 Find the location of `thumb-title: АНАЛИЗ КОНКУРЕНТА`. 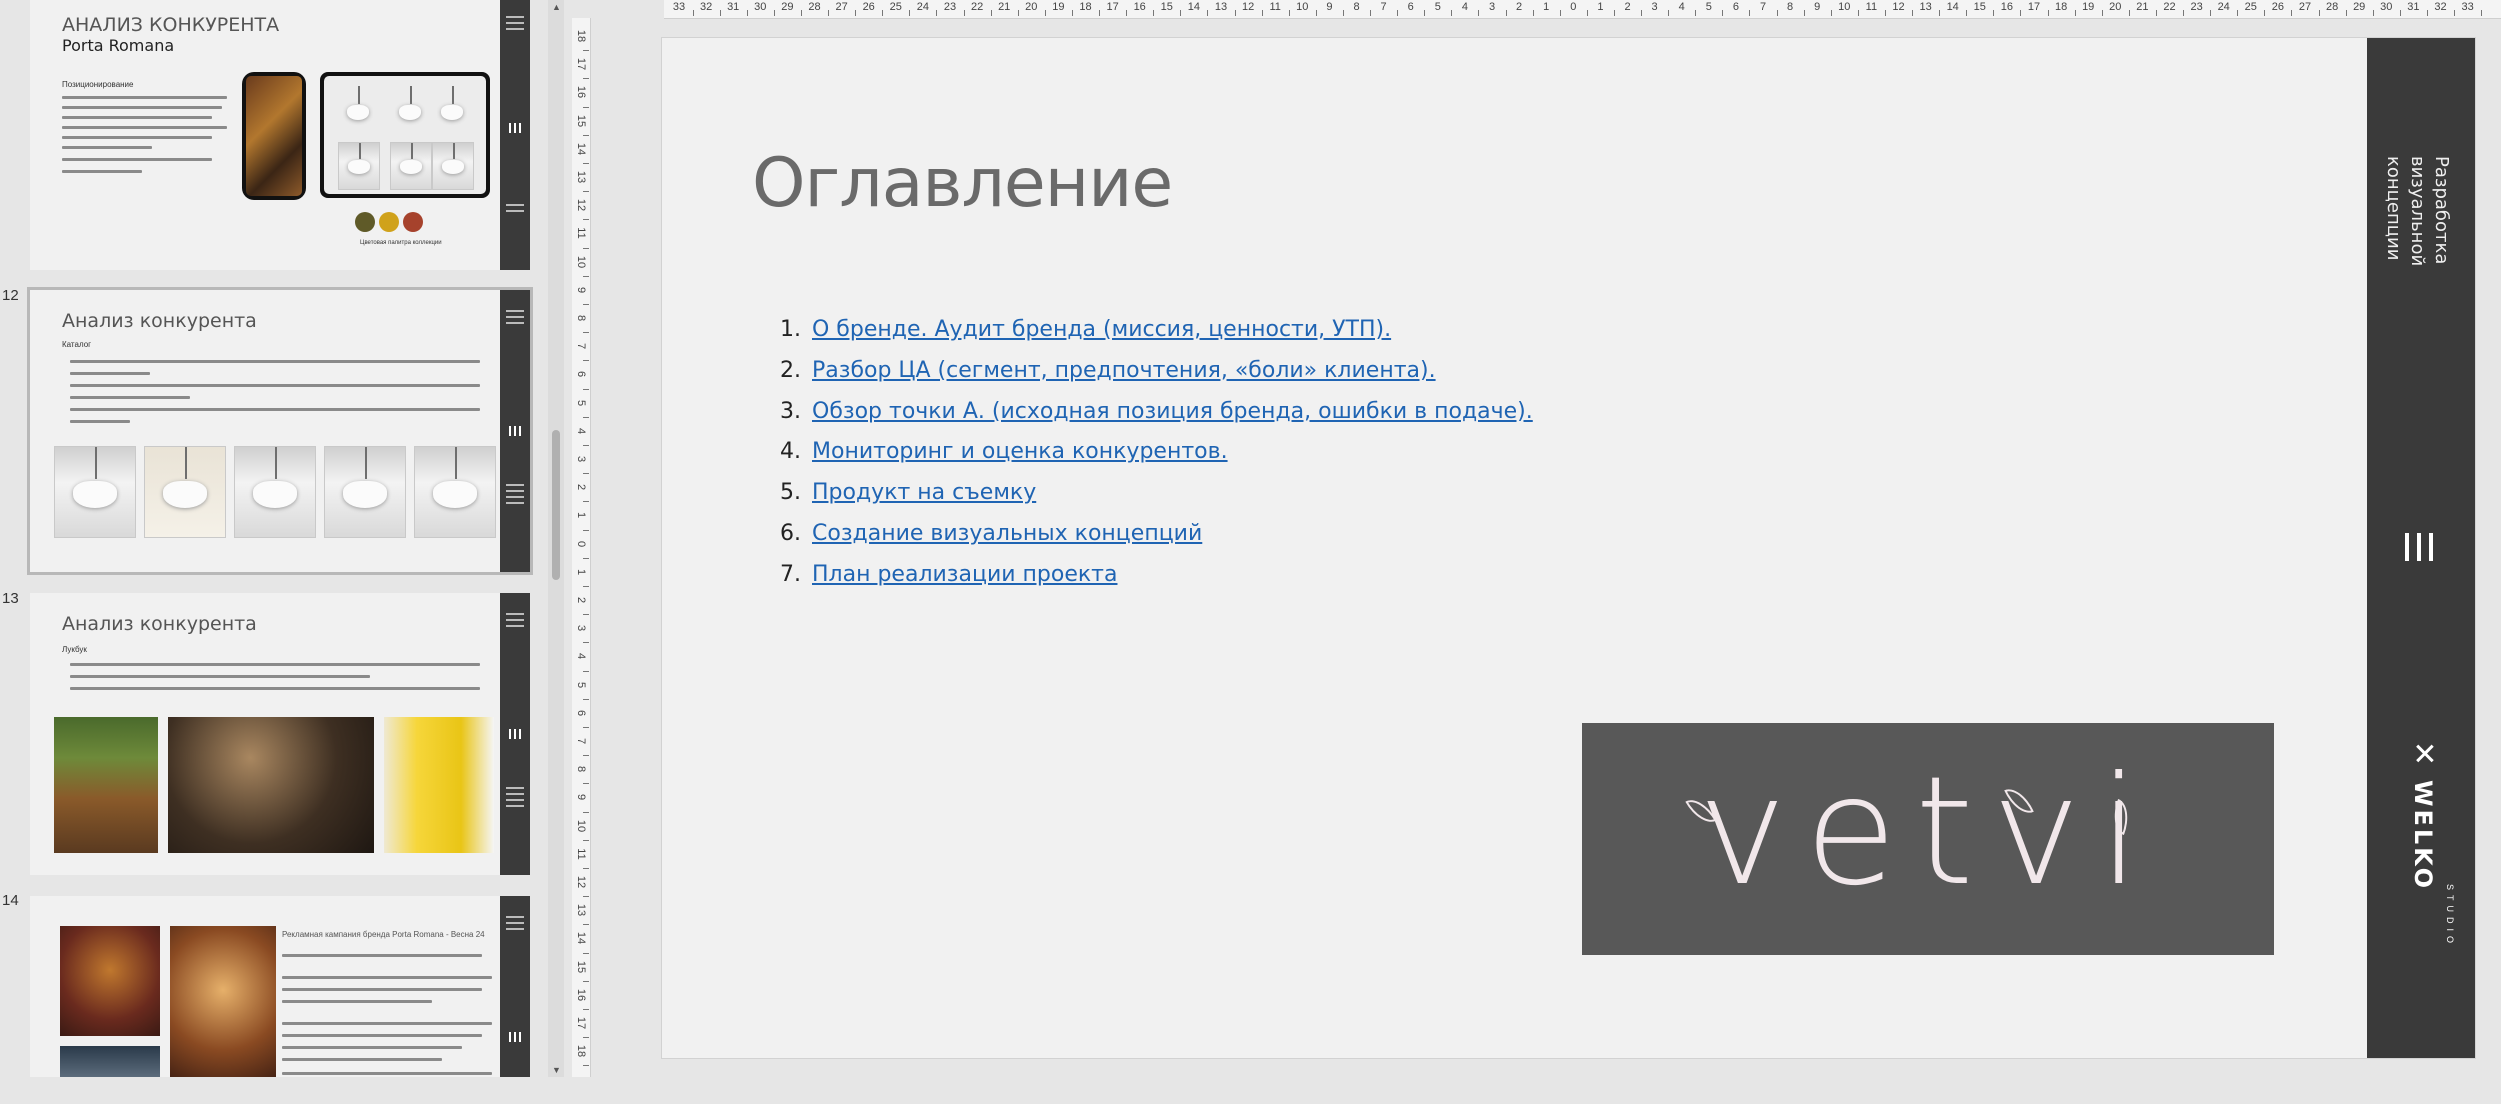

thumb-title: АНАЛИЗ КОНКУРЕНТА is located at coordinates (171, 25).